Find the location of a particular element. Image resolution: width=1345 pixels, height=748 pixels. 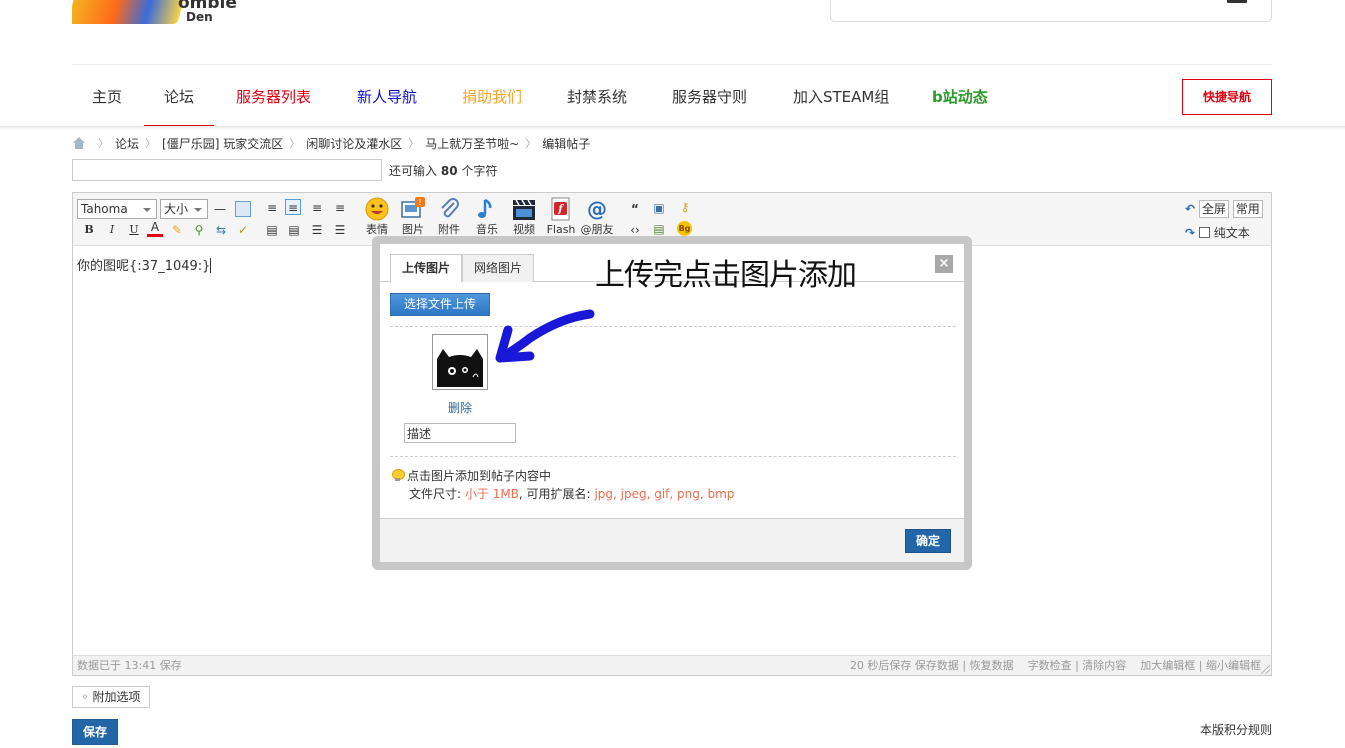

align-right-icon: ≡ is located at coordinates (340, 208).